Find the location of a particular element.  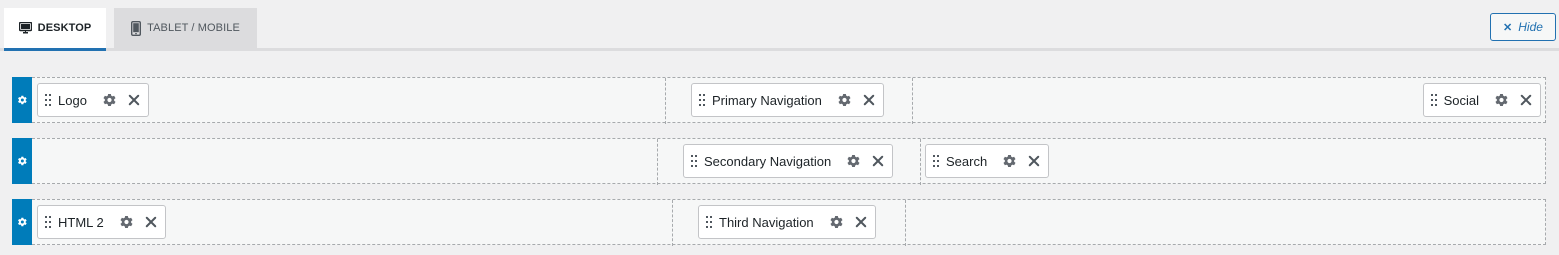

builder-item-html-2: HTML 2 is located at coordinates (101, 222).